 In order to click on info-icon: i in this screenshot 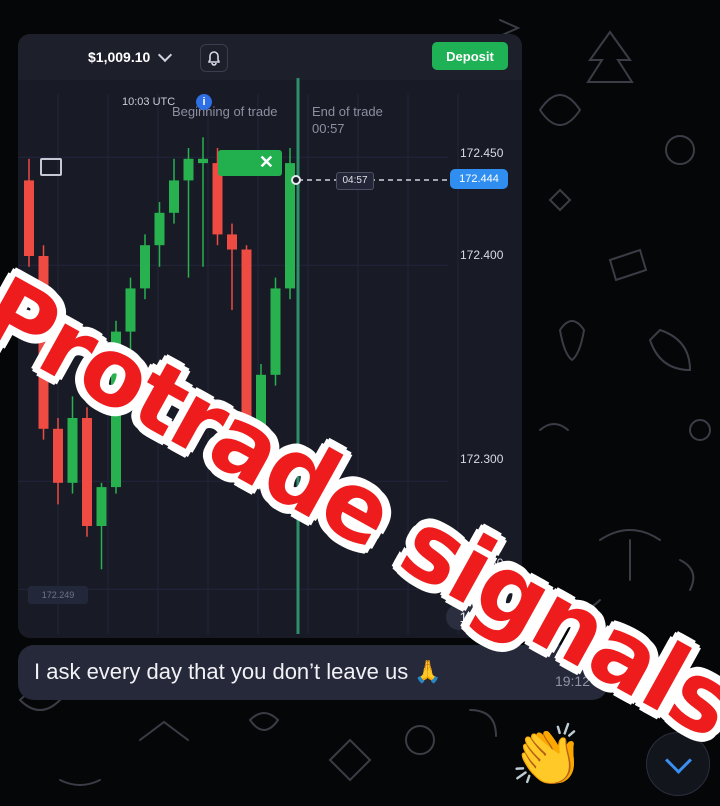, I will do `click(204, 102)`.